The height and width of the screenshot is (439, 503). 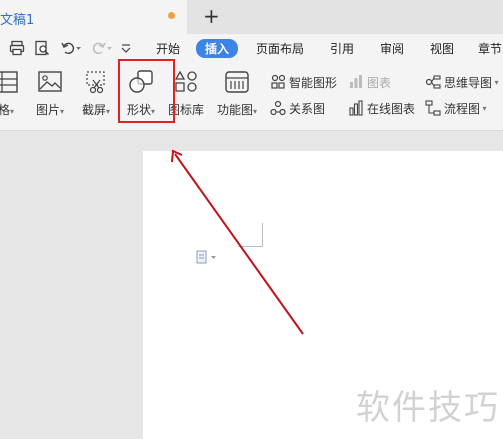 I want to click on red-arrow-annotation, so click(x=237, y=242).